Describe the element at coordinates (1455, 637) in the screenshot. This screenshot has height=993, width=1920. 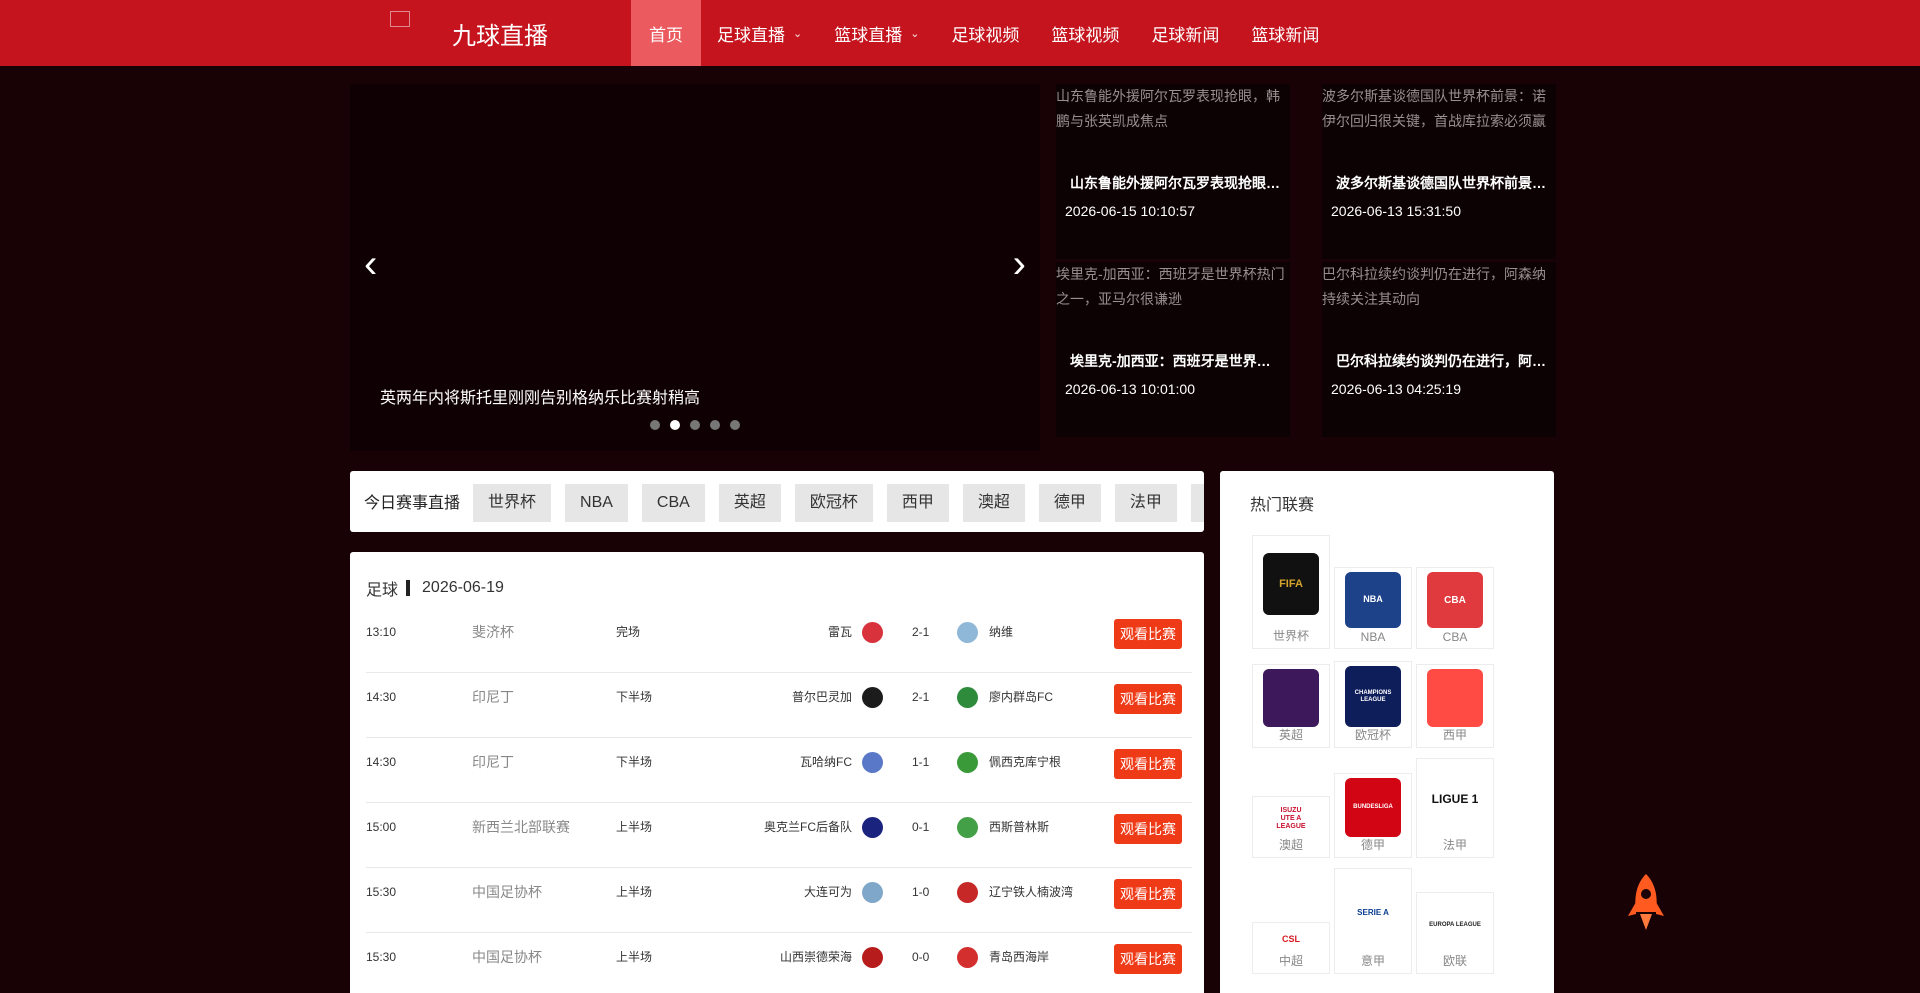
I see `hot-league-name: CBA` at that location.